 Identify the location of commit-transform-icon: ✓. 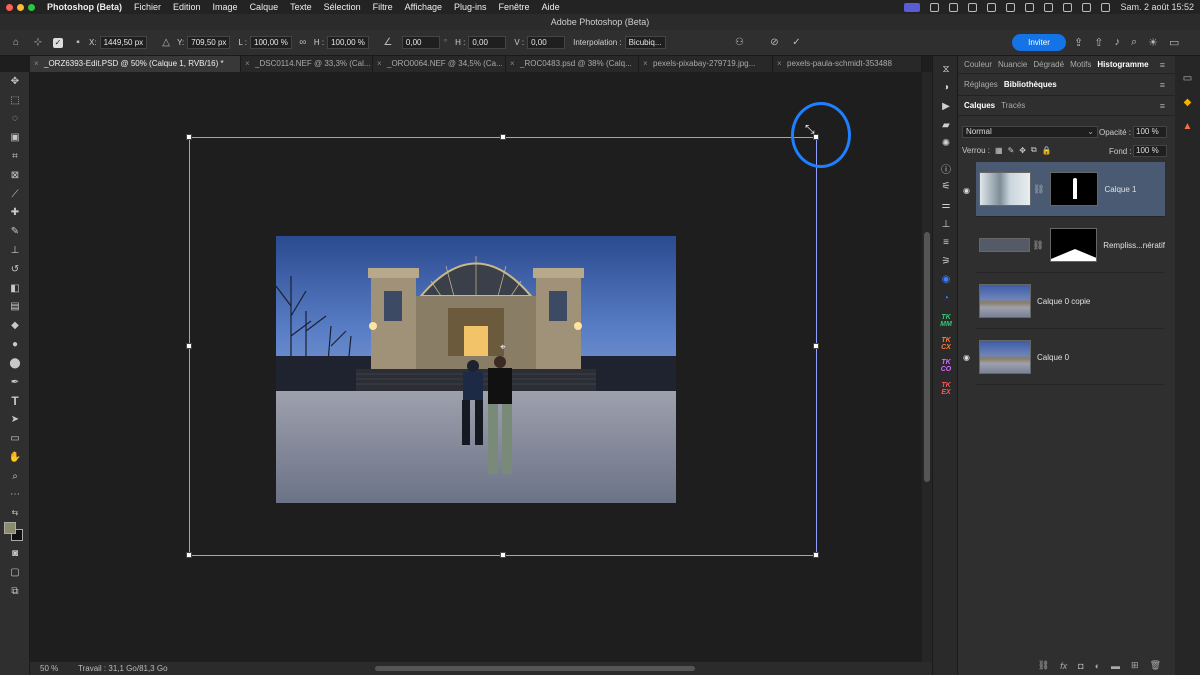
(797, 43).